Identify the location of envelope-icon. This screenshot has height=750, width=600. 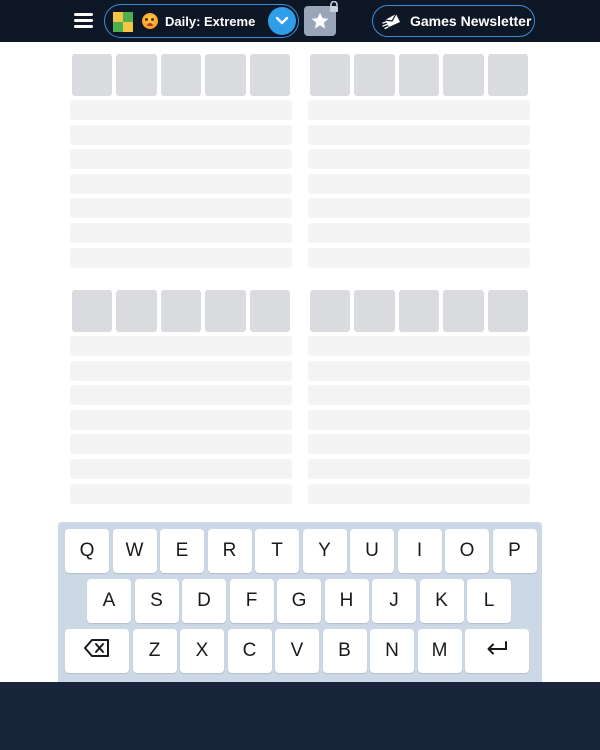
(391, 21).